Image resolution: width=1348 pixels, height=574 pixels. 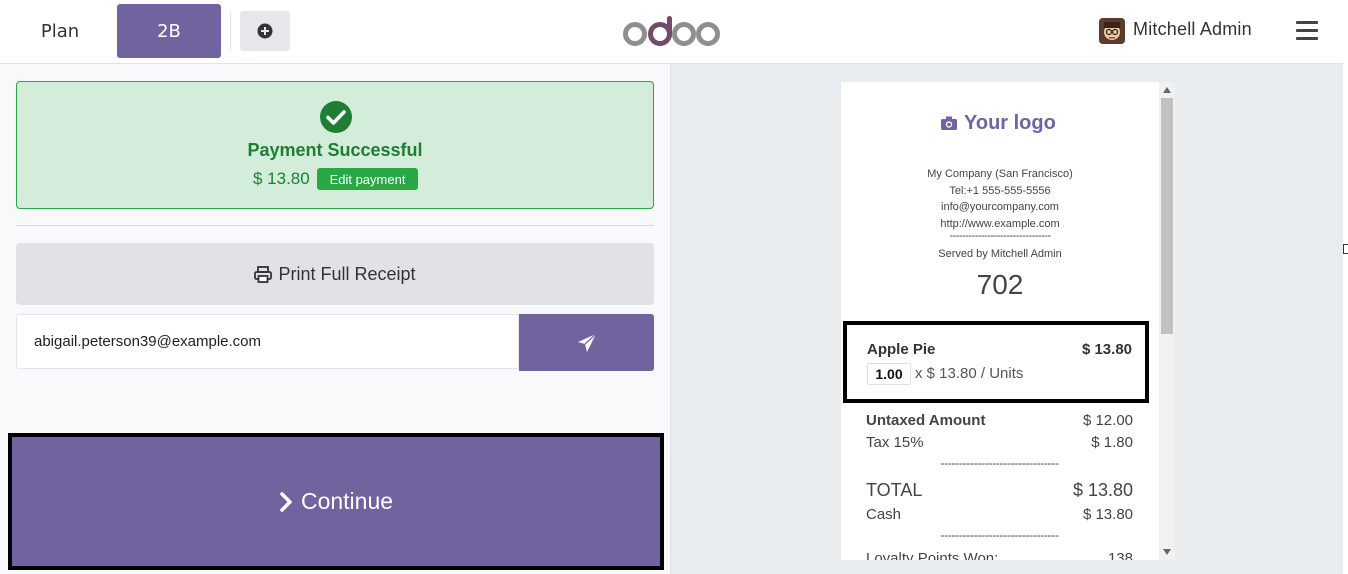 What do you see at coordinates (1010, 122) in the screenshot?
I see `receipt-logo-text: Your logo` at bounding box center [1010, 122].